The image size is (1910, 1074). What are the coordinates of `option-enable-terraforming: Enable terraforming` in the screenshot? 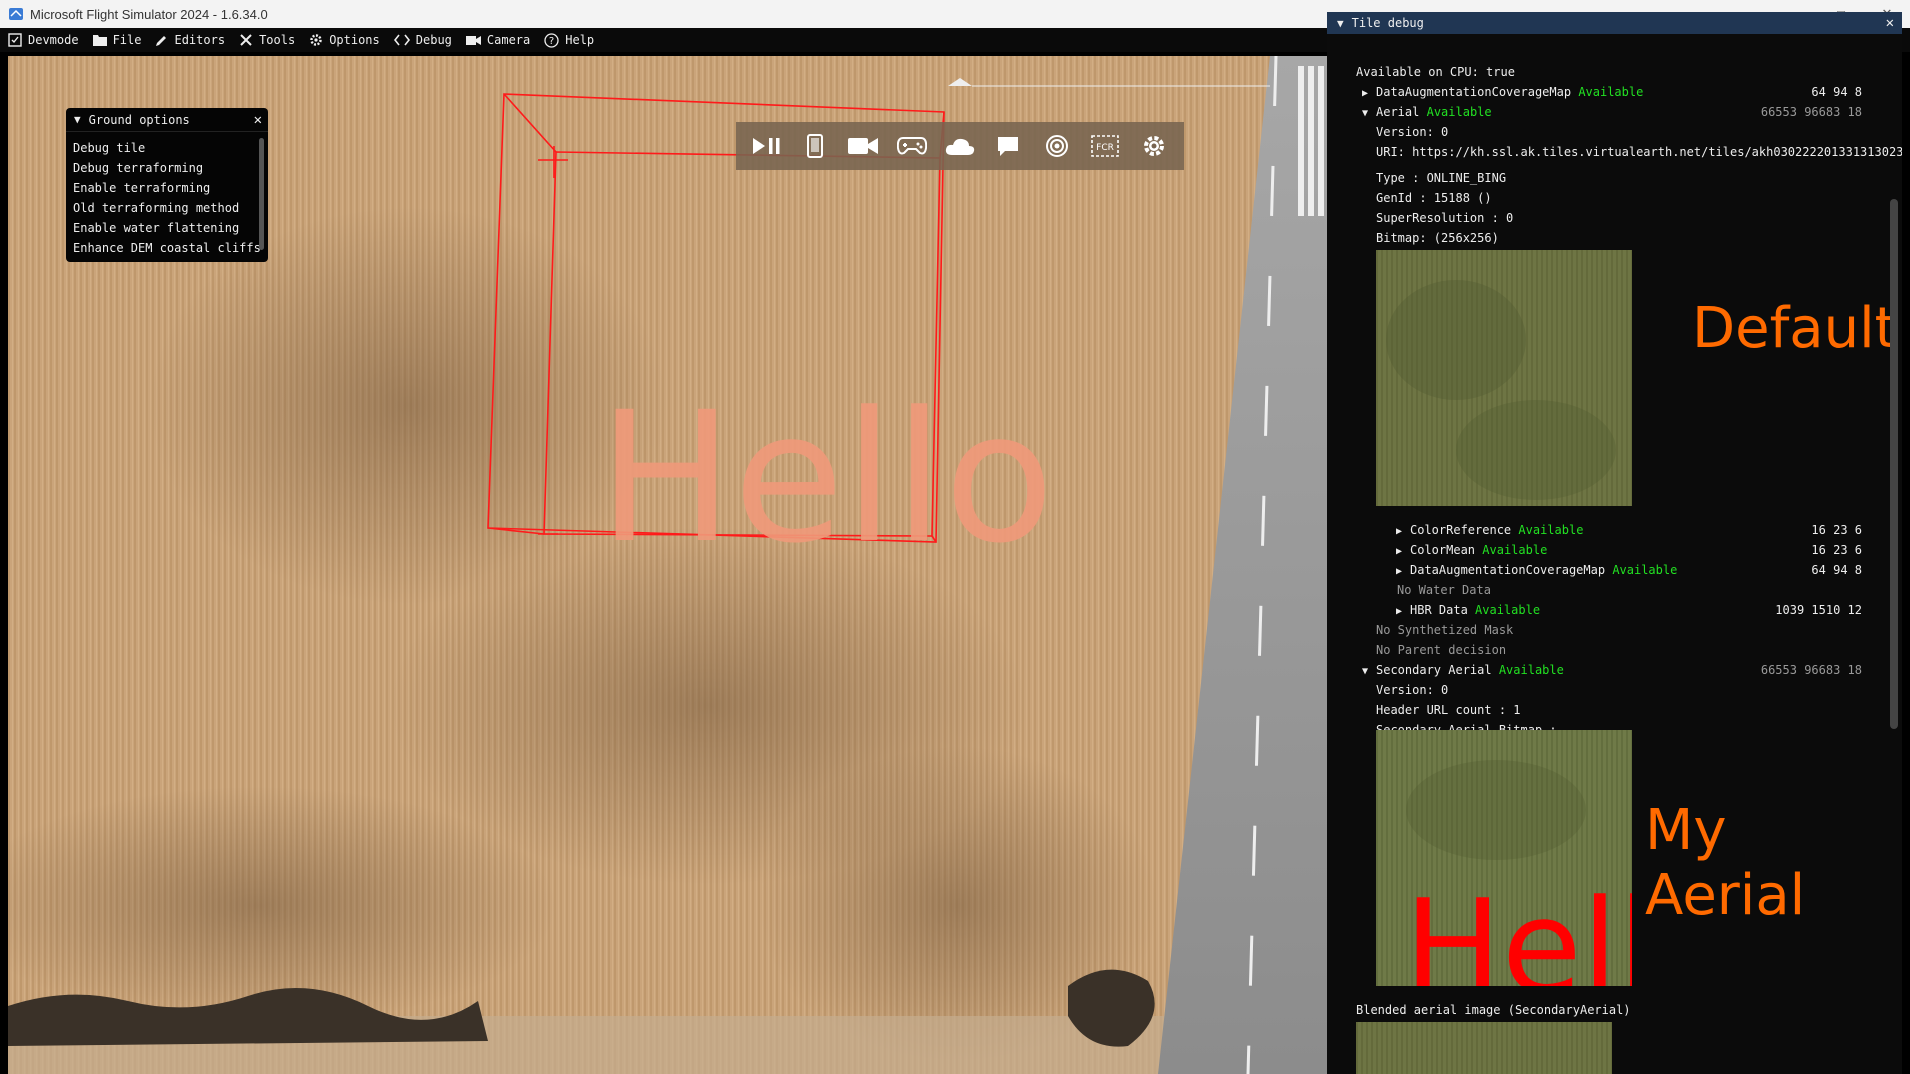 It's located at (170, 188).